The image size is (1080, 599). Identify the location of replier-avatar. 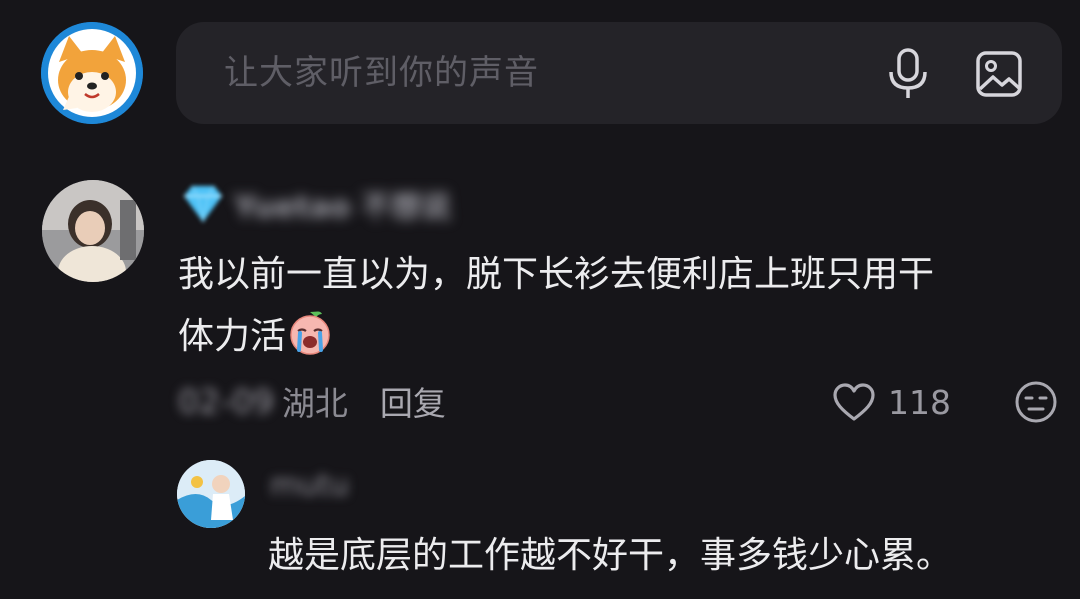
(211, 494).